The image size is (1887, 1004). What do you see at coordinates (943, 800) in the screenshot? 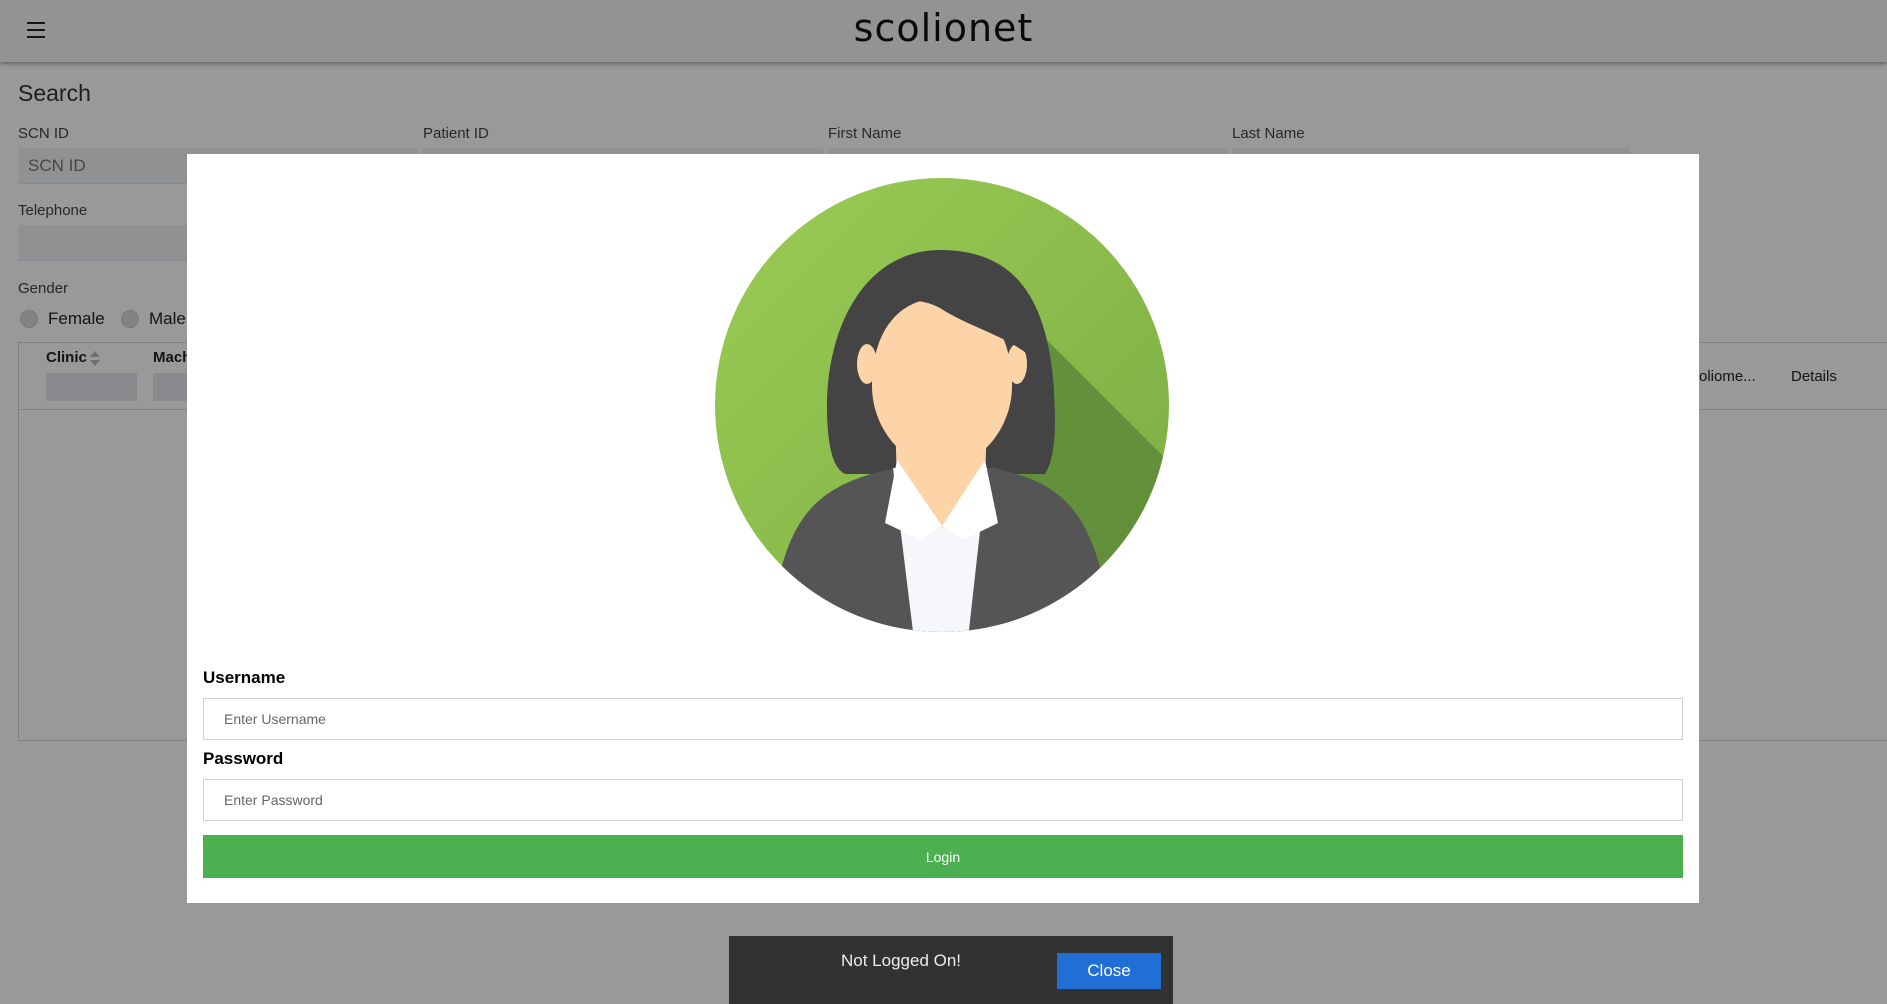
I see `password-input` at bounding box center [943, 800].